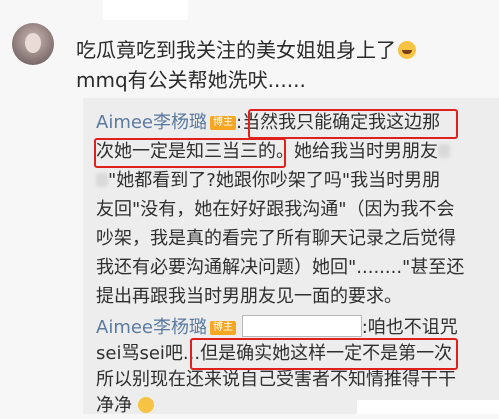  I want to click on avatar, so click(33, 44).